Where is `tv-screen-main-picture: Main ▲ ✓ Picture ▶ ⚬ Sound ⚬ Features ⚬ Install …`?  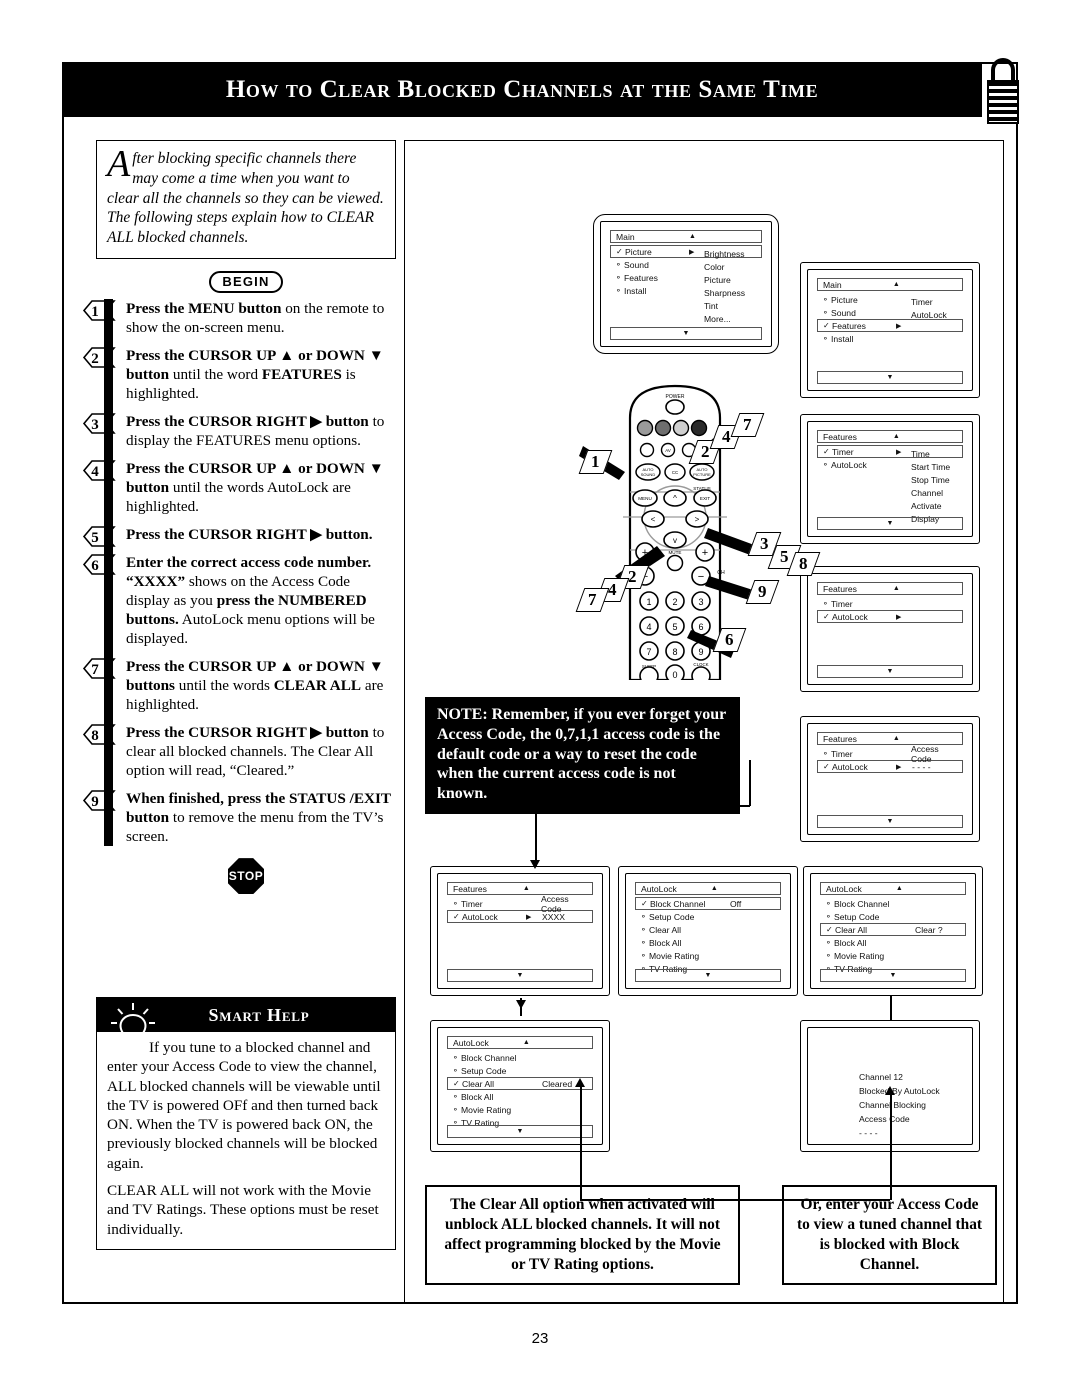
tv-screen-main-picture: Main ▲ ✓ Picture ▶ ⚬ Sound ⚬ Features ⚬ Install … is located at coordinates (686, 284).